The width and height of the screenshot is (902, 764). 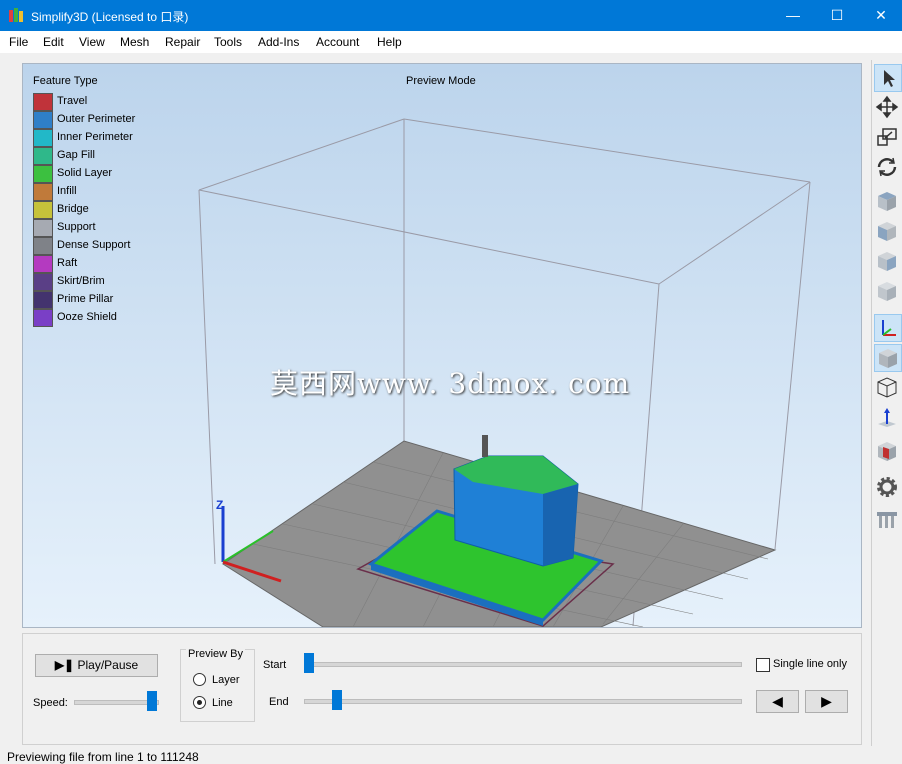 What do you see at coordinates (450, 383) in the screenshot?
I see `watermark-text: 莫西网www. 3dmox. com` at bounding box center [450, 383].